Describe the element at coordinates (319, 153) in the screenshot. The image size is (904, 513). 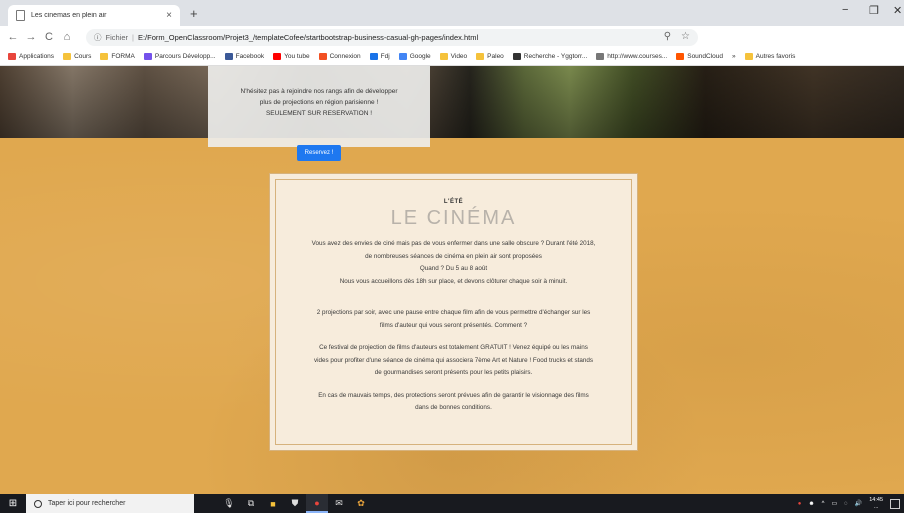
I see `reserve-button: Reservez !` at that location.